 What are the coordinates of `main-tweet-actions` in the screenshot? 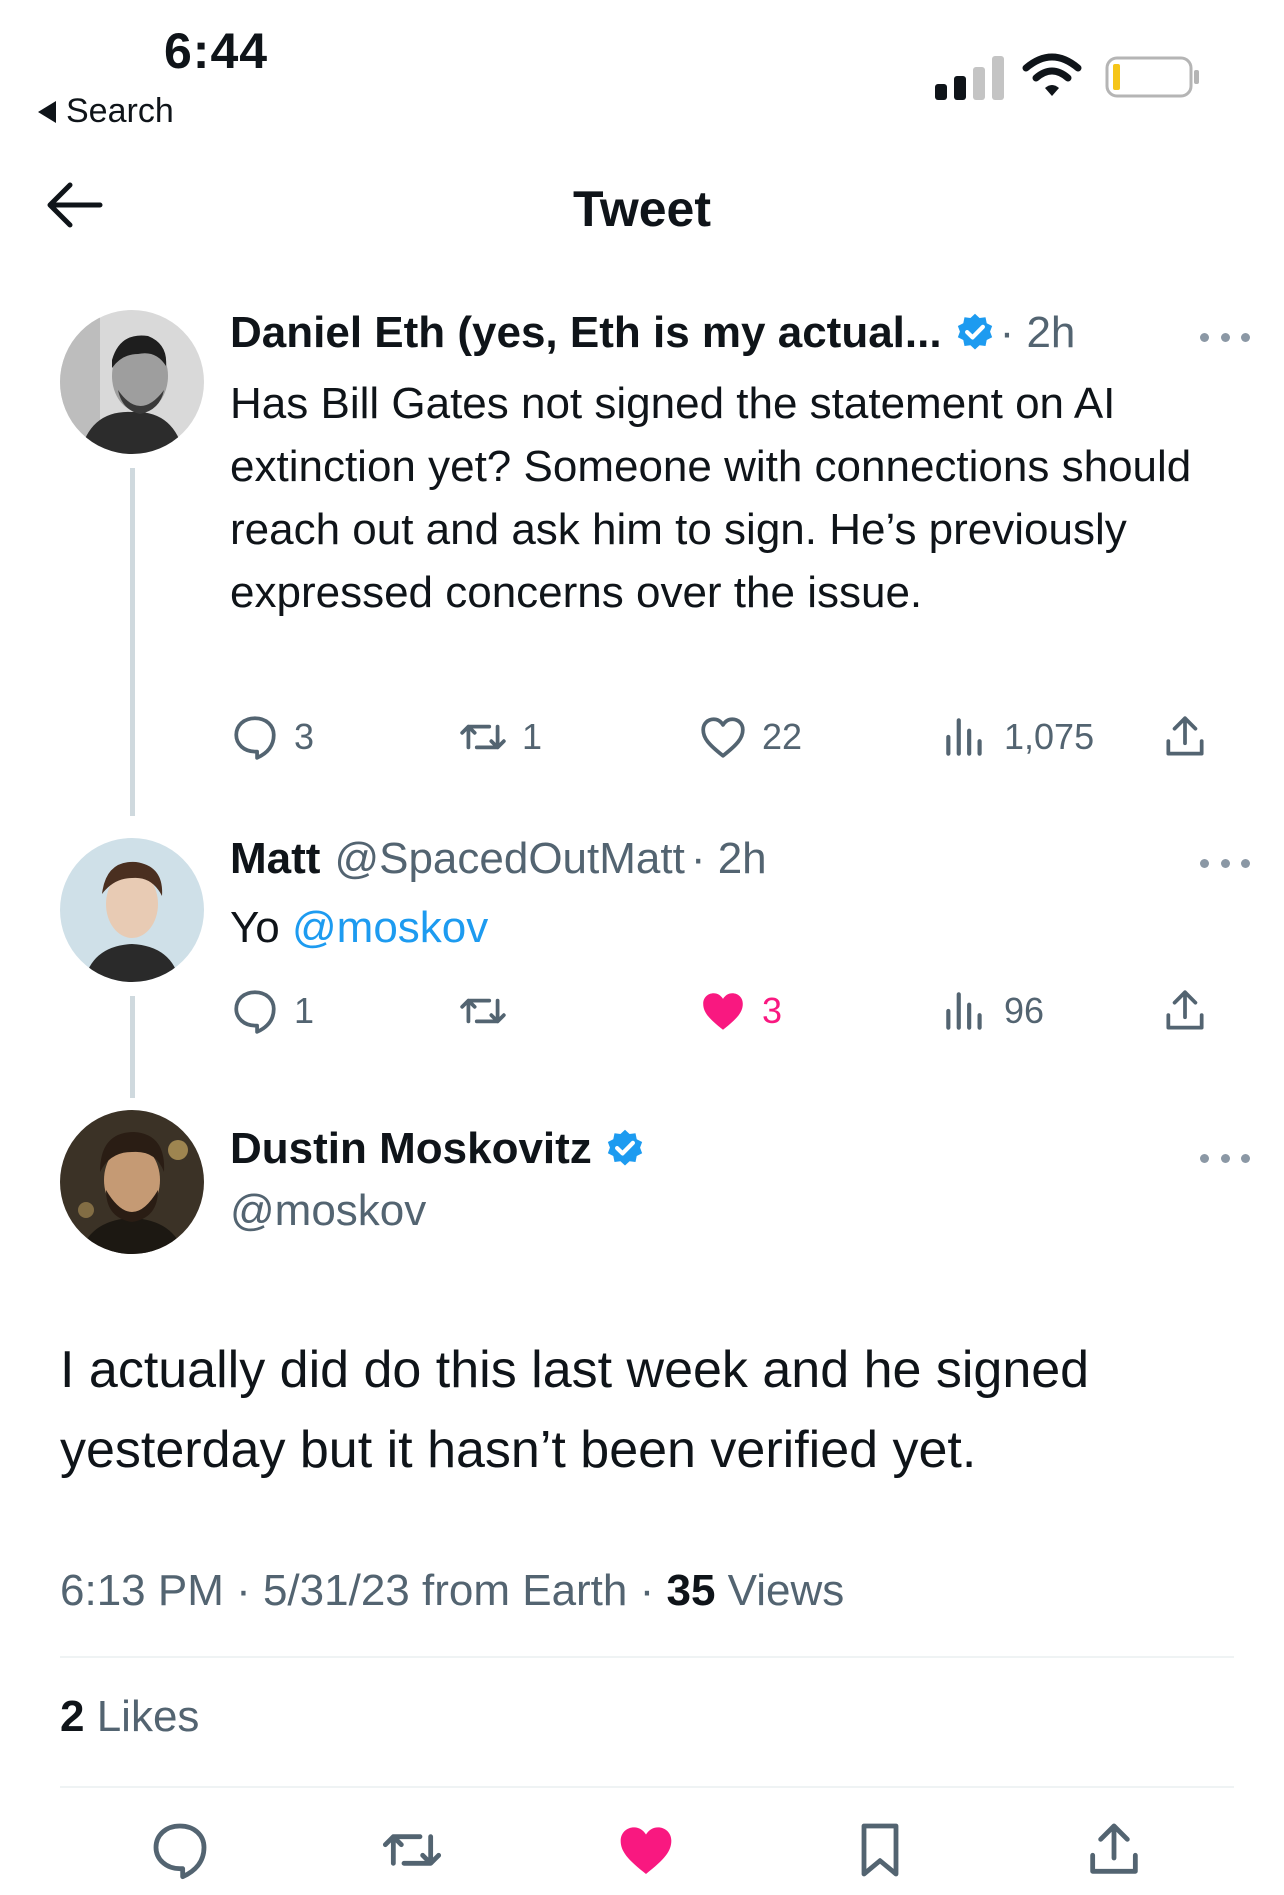 It's located at (642, 1853).